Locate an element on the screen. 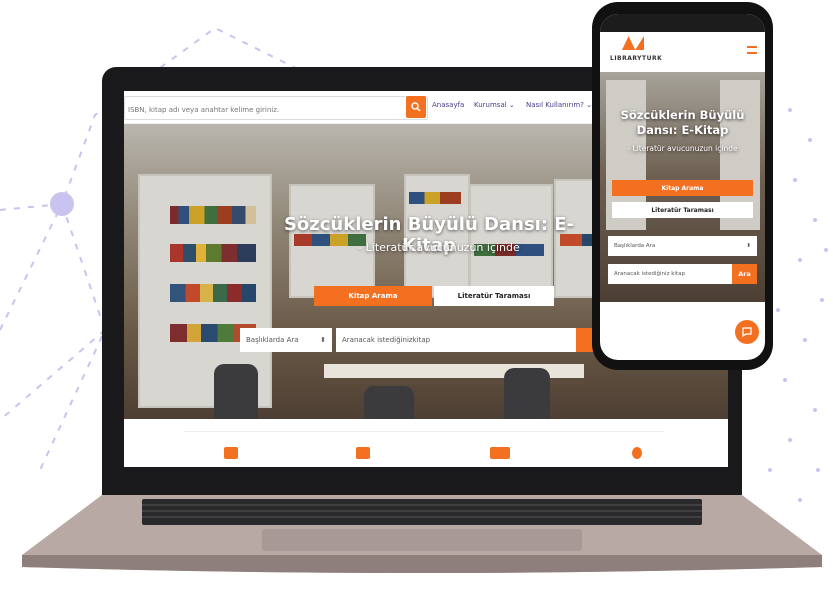 The image size is (833, 593). users-icon is located at coordinates (500, 453).